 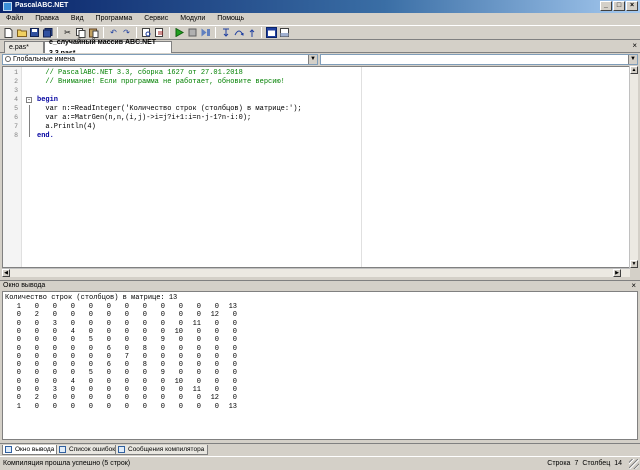 I want to click on scroll-right-icon: ▶, so click(x=617, y=273).